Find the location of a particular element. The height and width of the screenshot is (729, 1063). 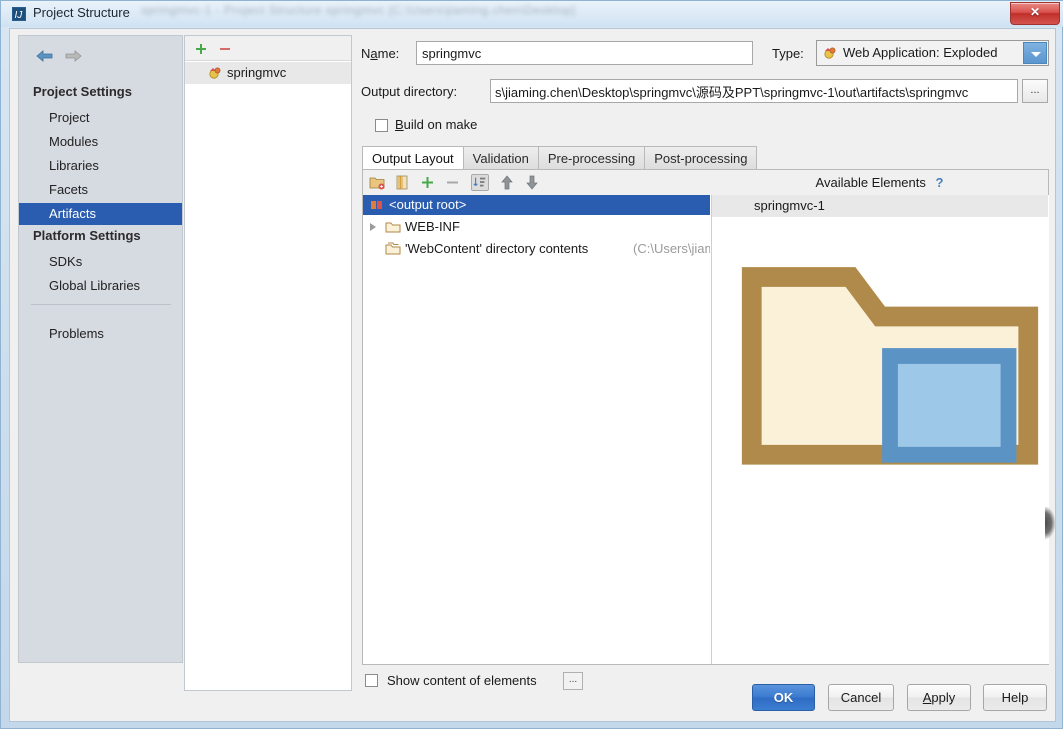

sidebar-group-project-settings: Project Settings is located at coordinates (82, 91).